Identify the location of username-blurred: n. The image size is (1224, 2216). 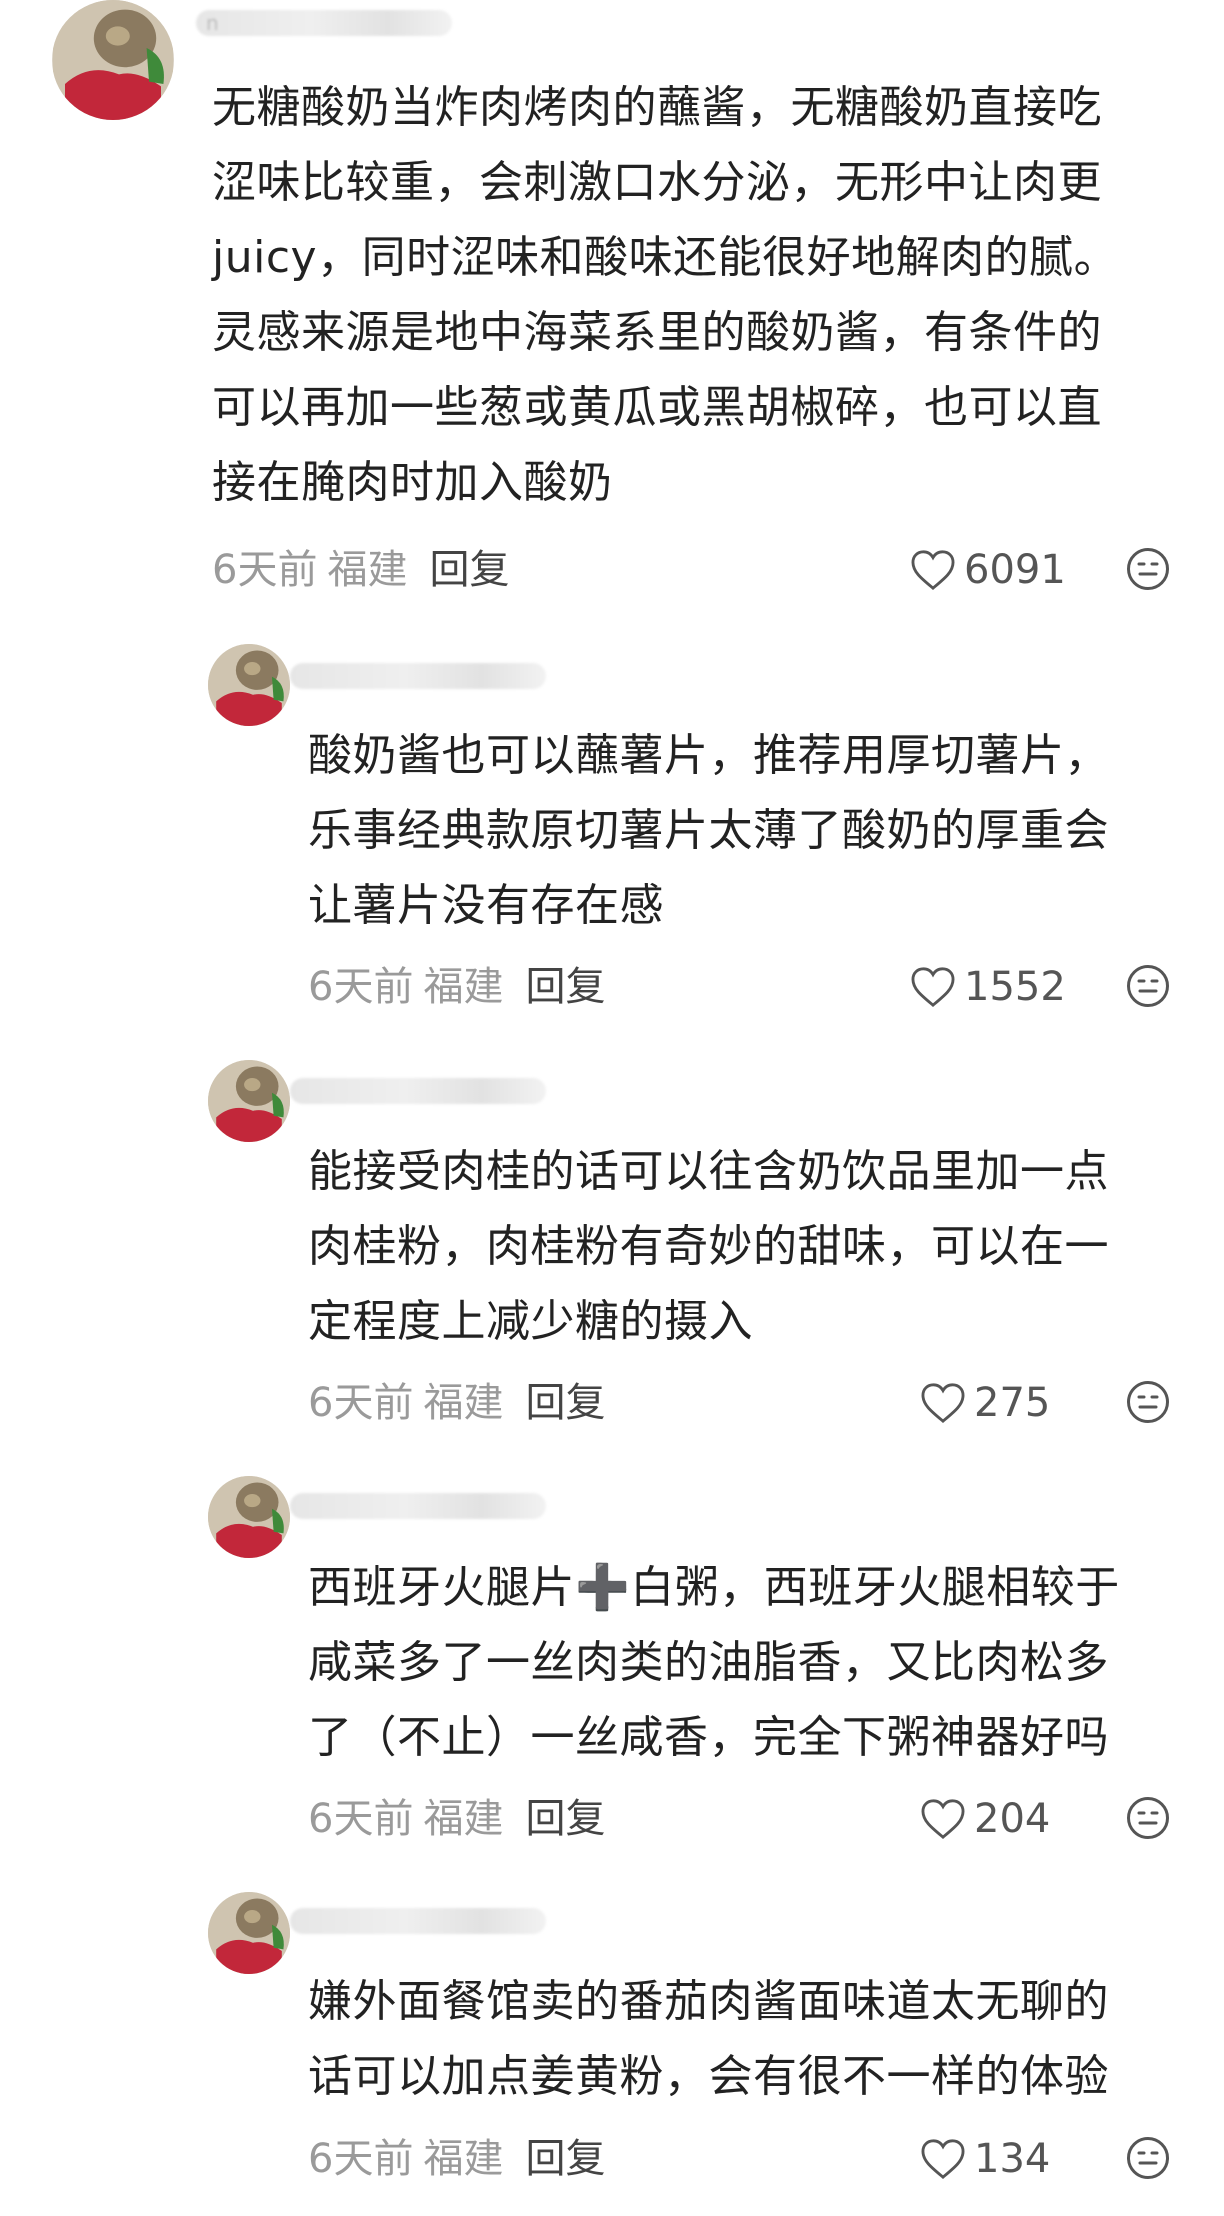
(324, 23).